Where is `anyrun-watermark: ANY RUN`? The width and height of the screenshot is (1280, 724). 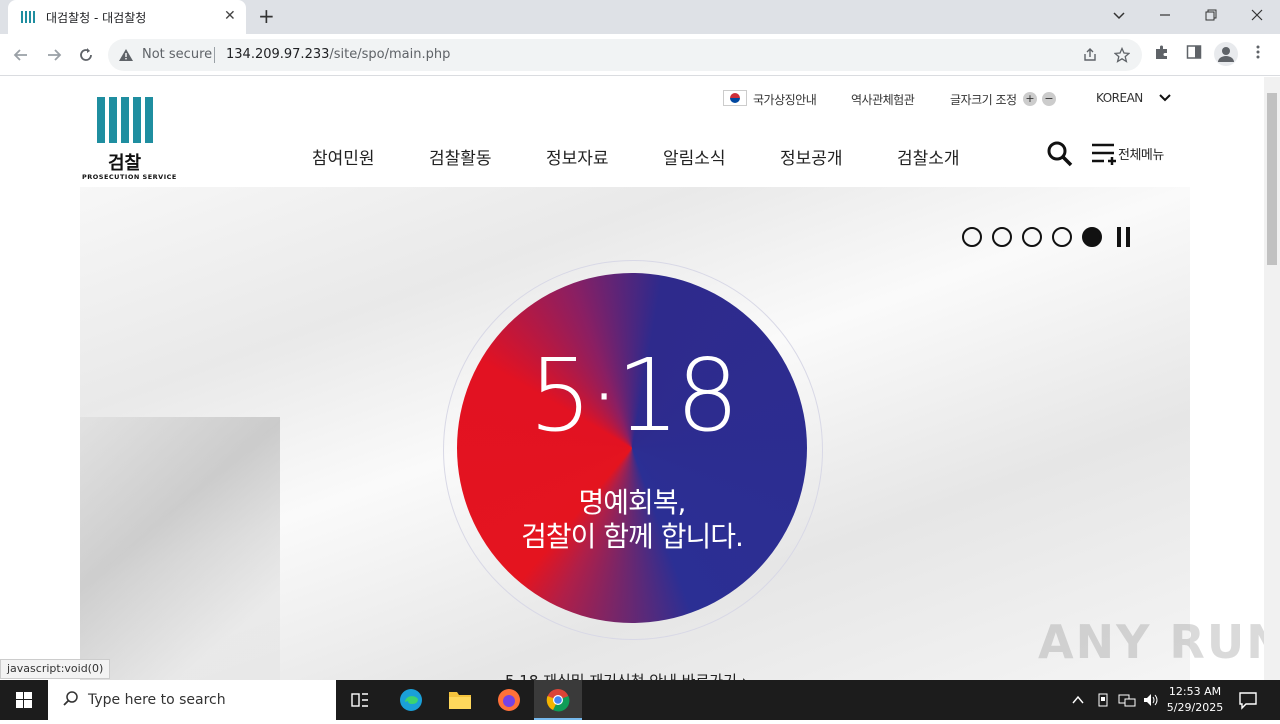
anyrun-watermark: ANY RUN is located at coordinates (1151, 642).